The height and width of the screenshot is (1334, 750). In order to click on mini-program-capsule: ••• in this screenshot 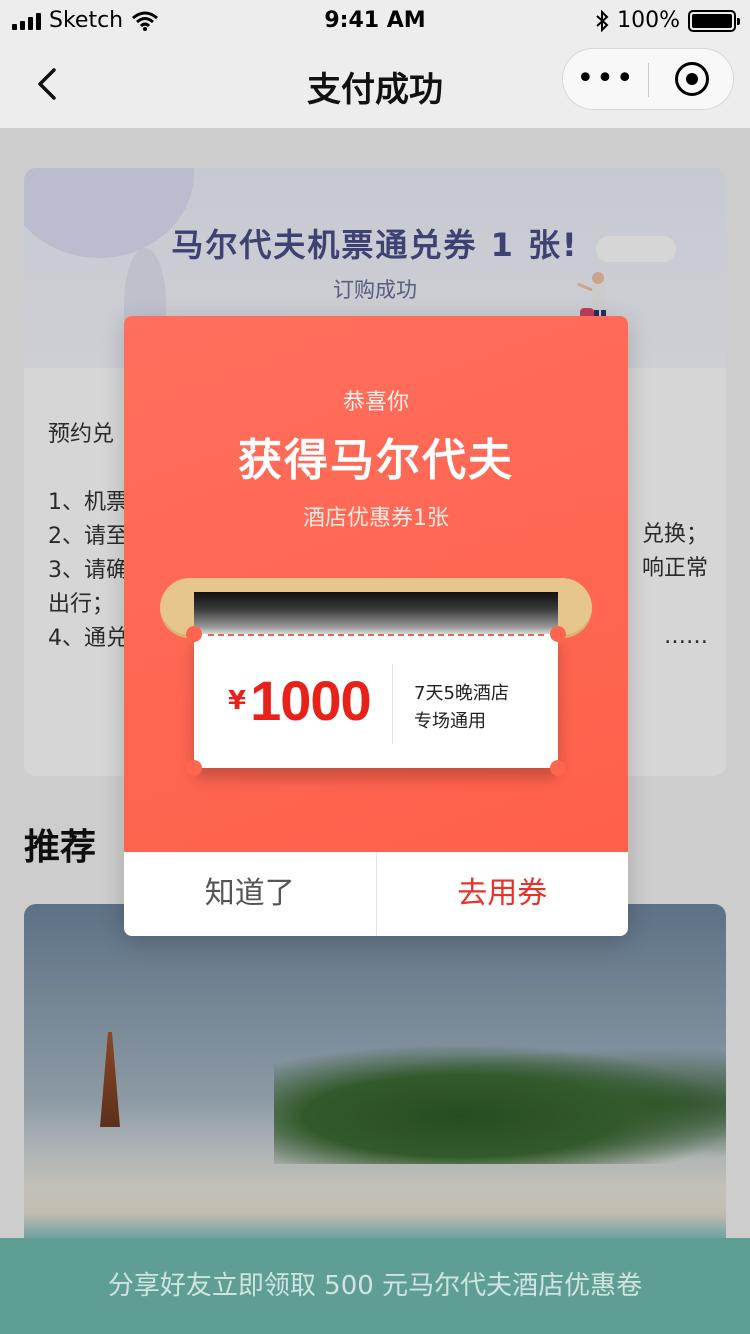, I will do `click(648, 79)`.